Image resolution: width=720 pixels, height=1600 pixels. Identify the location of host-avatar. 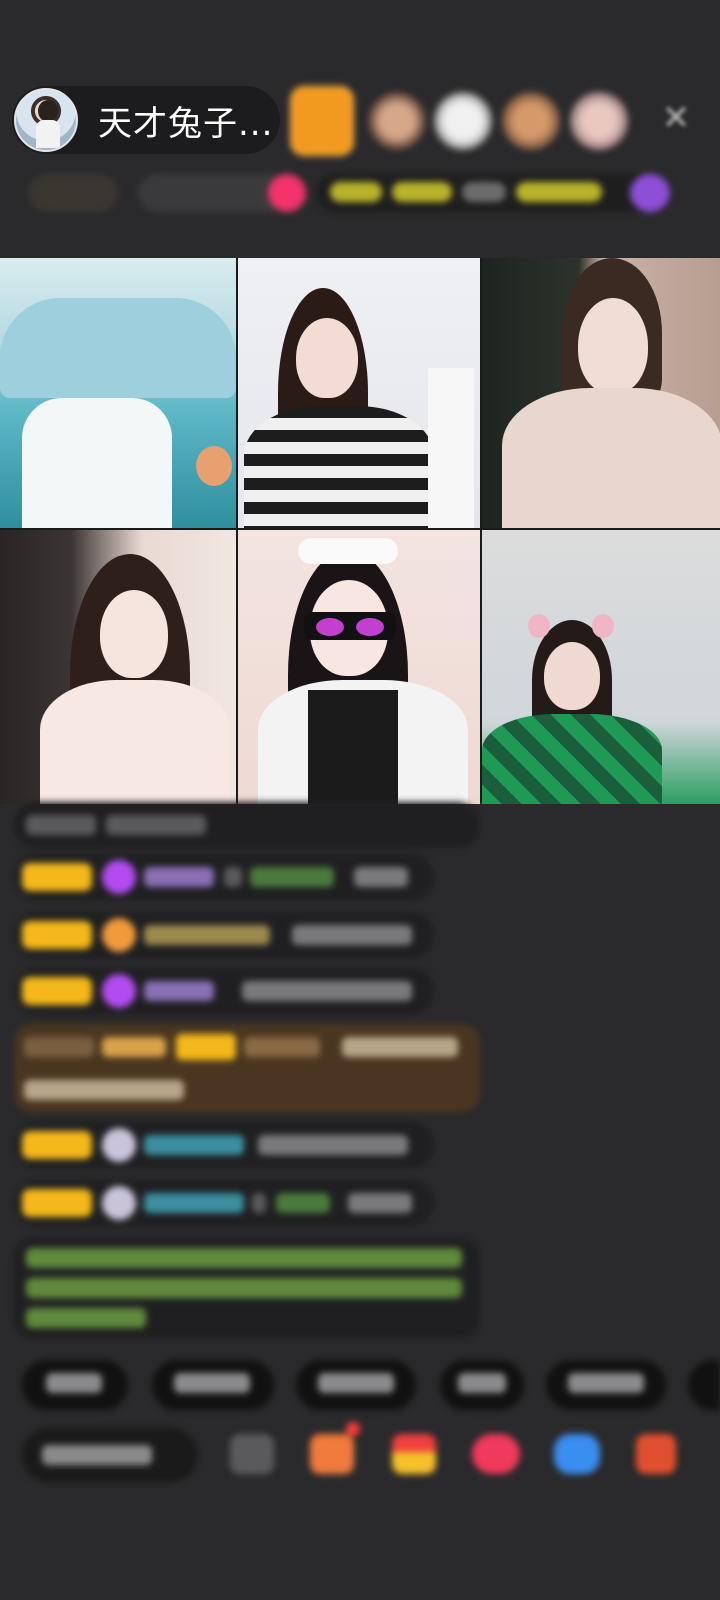
(46, 120).